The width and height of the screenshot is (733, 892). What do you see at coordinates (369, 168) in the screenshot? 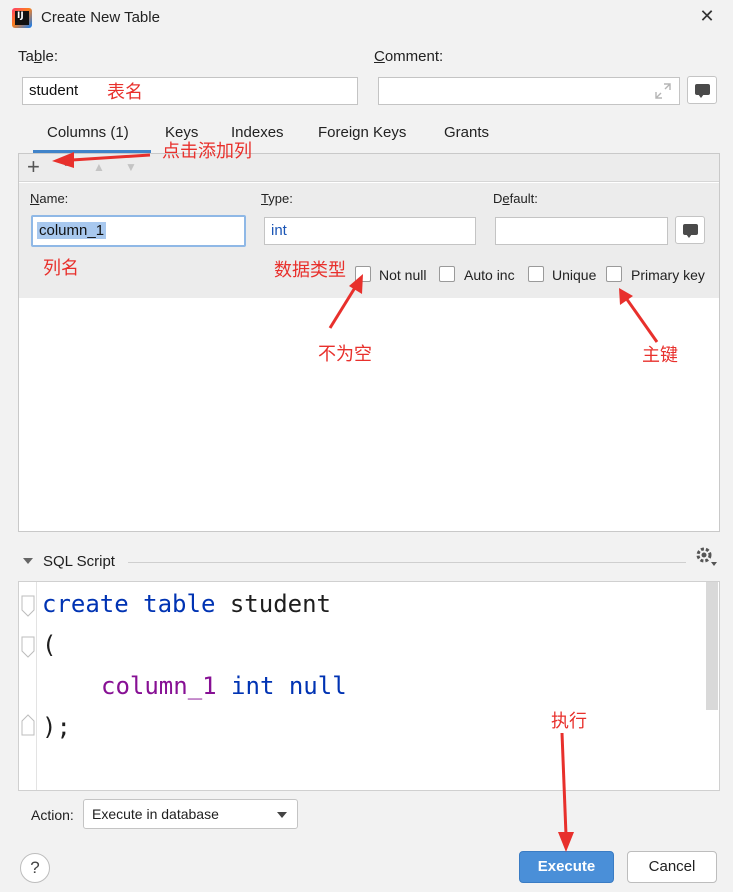
I see `columns-toolbar` at bounding box center [369, 168].